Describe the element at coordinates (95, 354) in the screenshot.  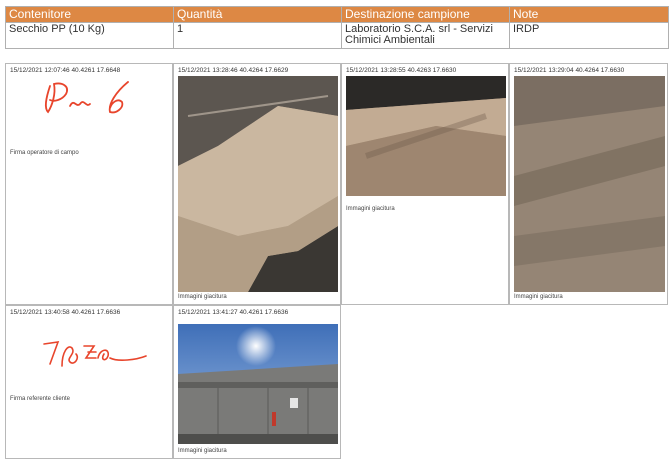
I see `client-signature` at that location.